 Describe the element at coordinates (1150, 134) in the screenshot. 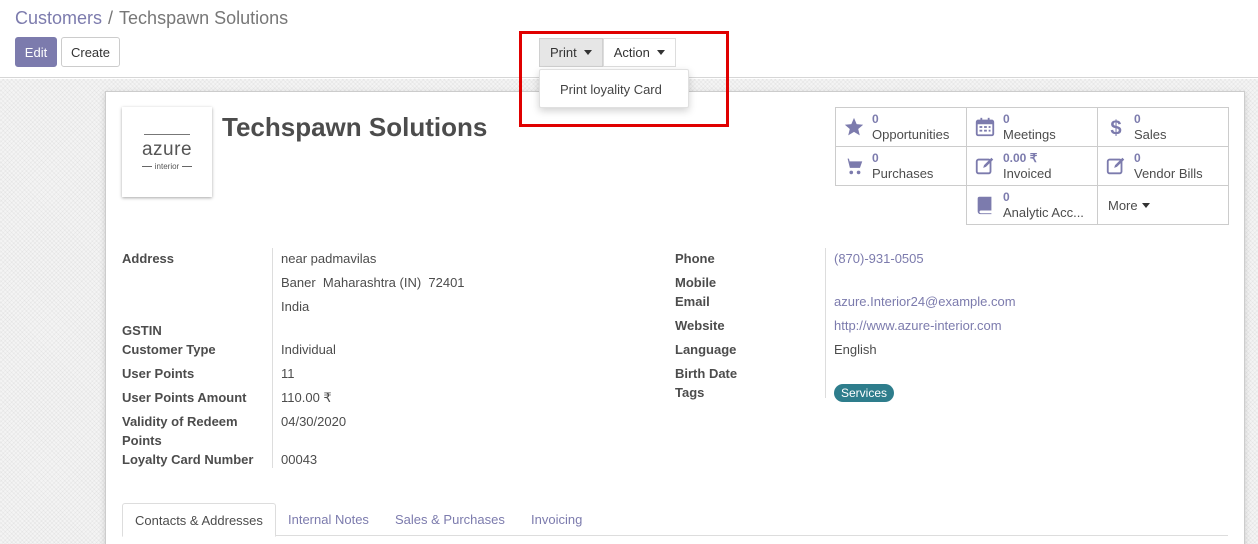

I see `stat-label: Sales` at that location.